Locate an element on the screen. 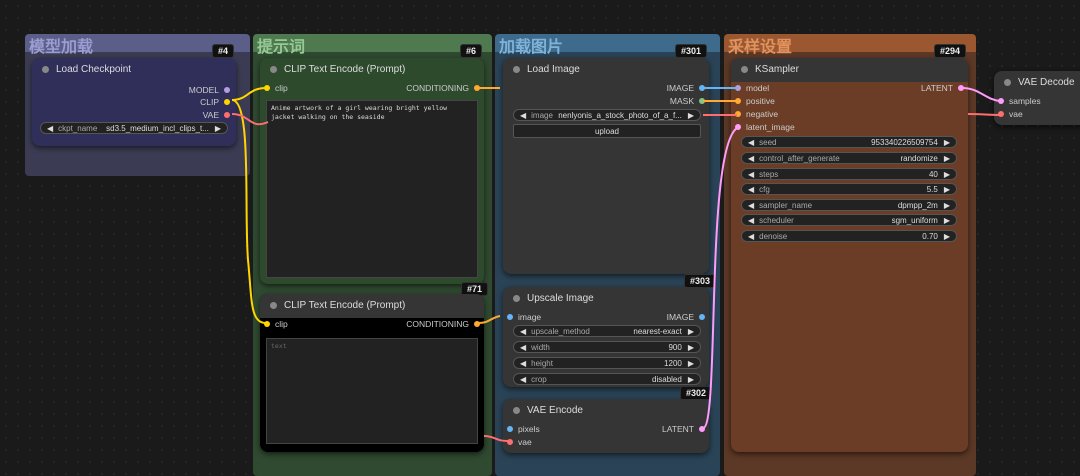  height-number: ◀ height 1200 ▶ is located at coordinates (607, 363).